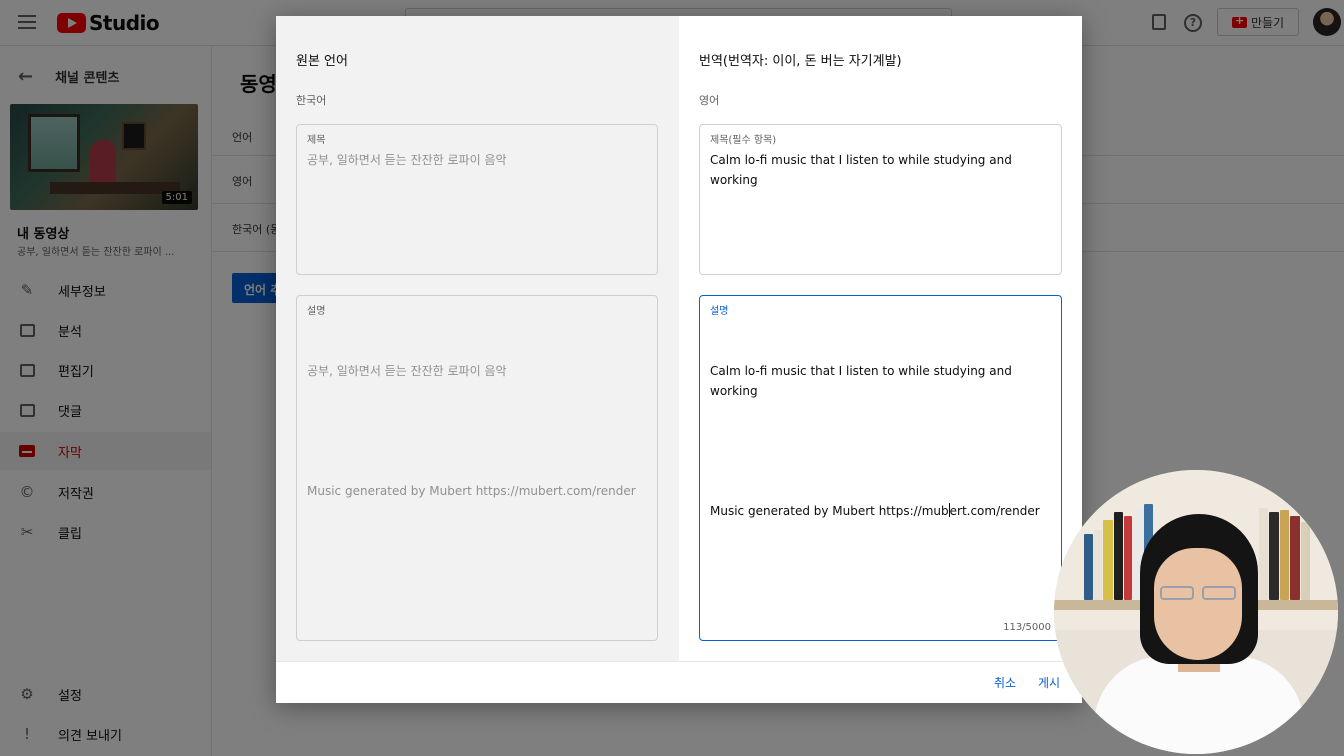 Image resolution: width=1344 pixels, height=756 pixels. I want to click on translation-heading: 번역(번역자: 이이, 돈 버는 자기계발), so click(800, 61).